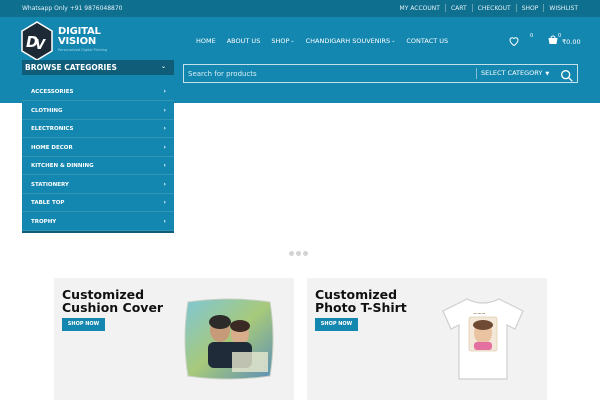 The width and height of the screenshot is (600, 400). I want to click on top-links: MY ACCOUNT CART CHECKOUT SHOP WISHLIST, so click(483, 8).